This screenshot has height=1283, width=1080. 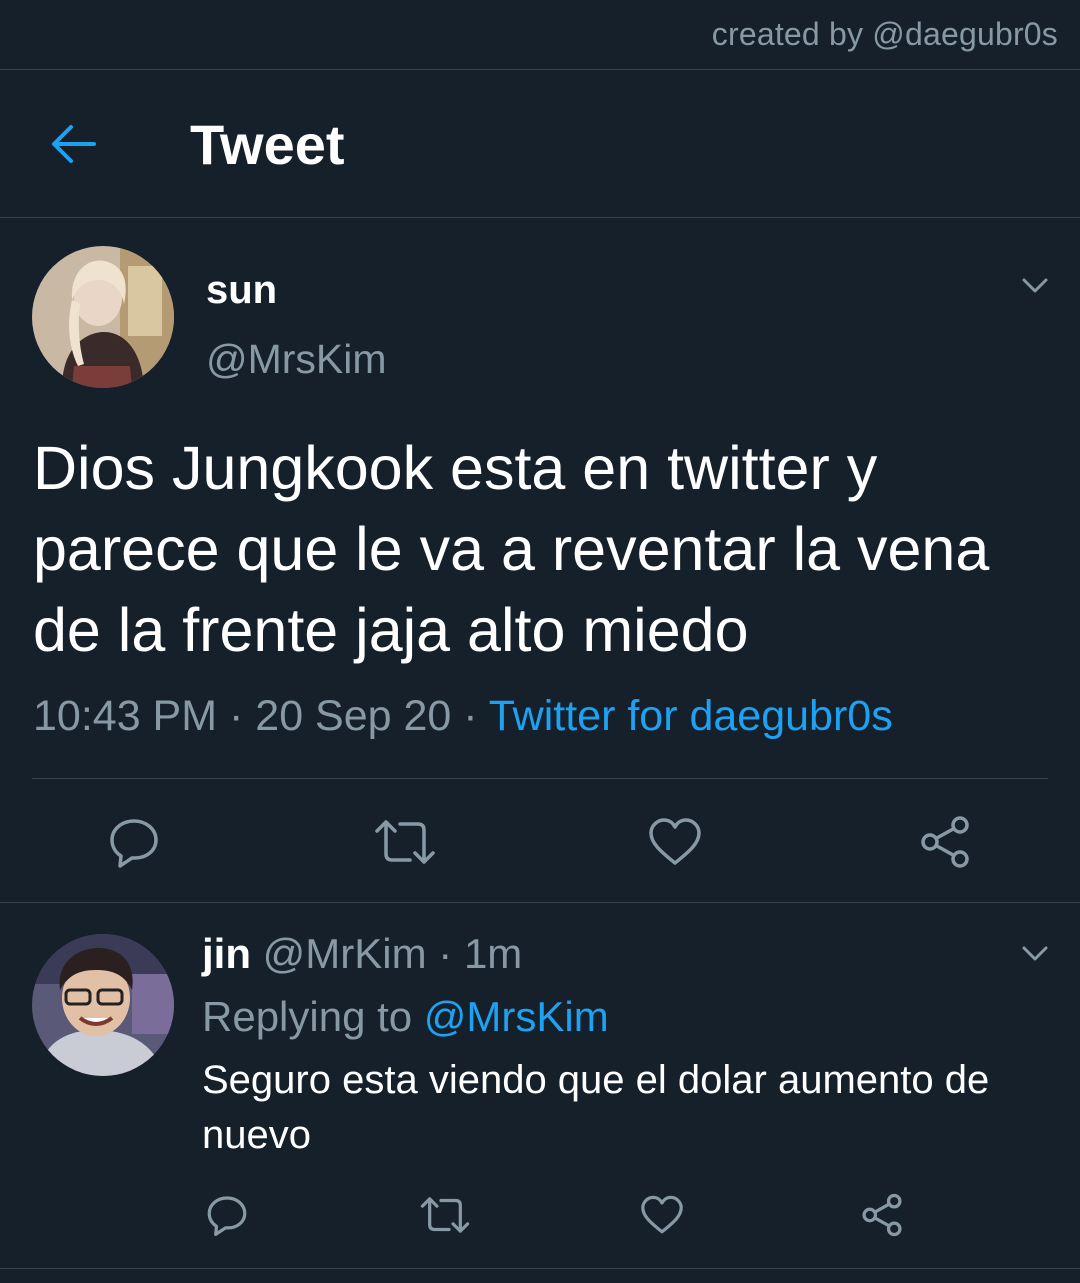 I want to click on reply-age: 1m, so click(x=493, y=953).